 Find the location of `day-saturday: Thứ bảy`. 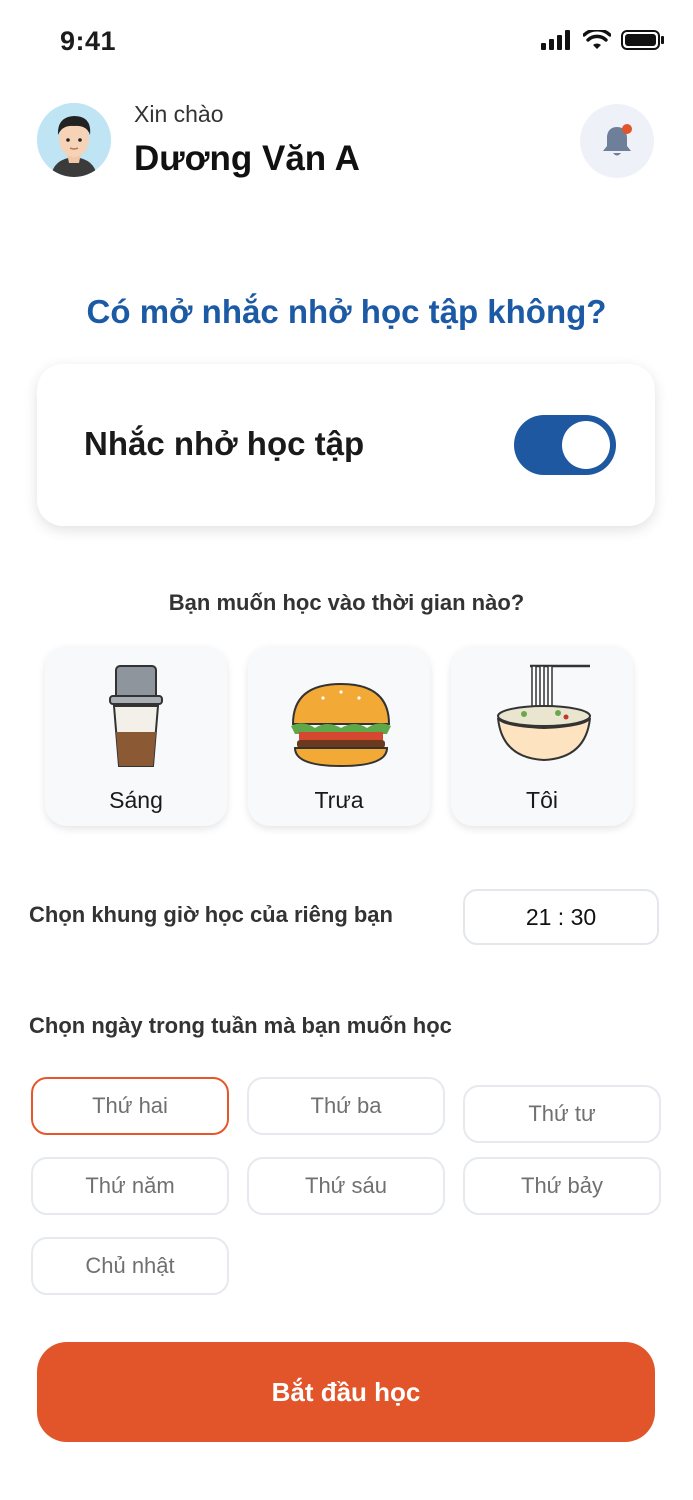

day-saturday: Thứ bảy is located at coordinates (562, 1186).